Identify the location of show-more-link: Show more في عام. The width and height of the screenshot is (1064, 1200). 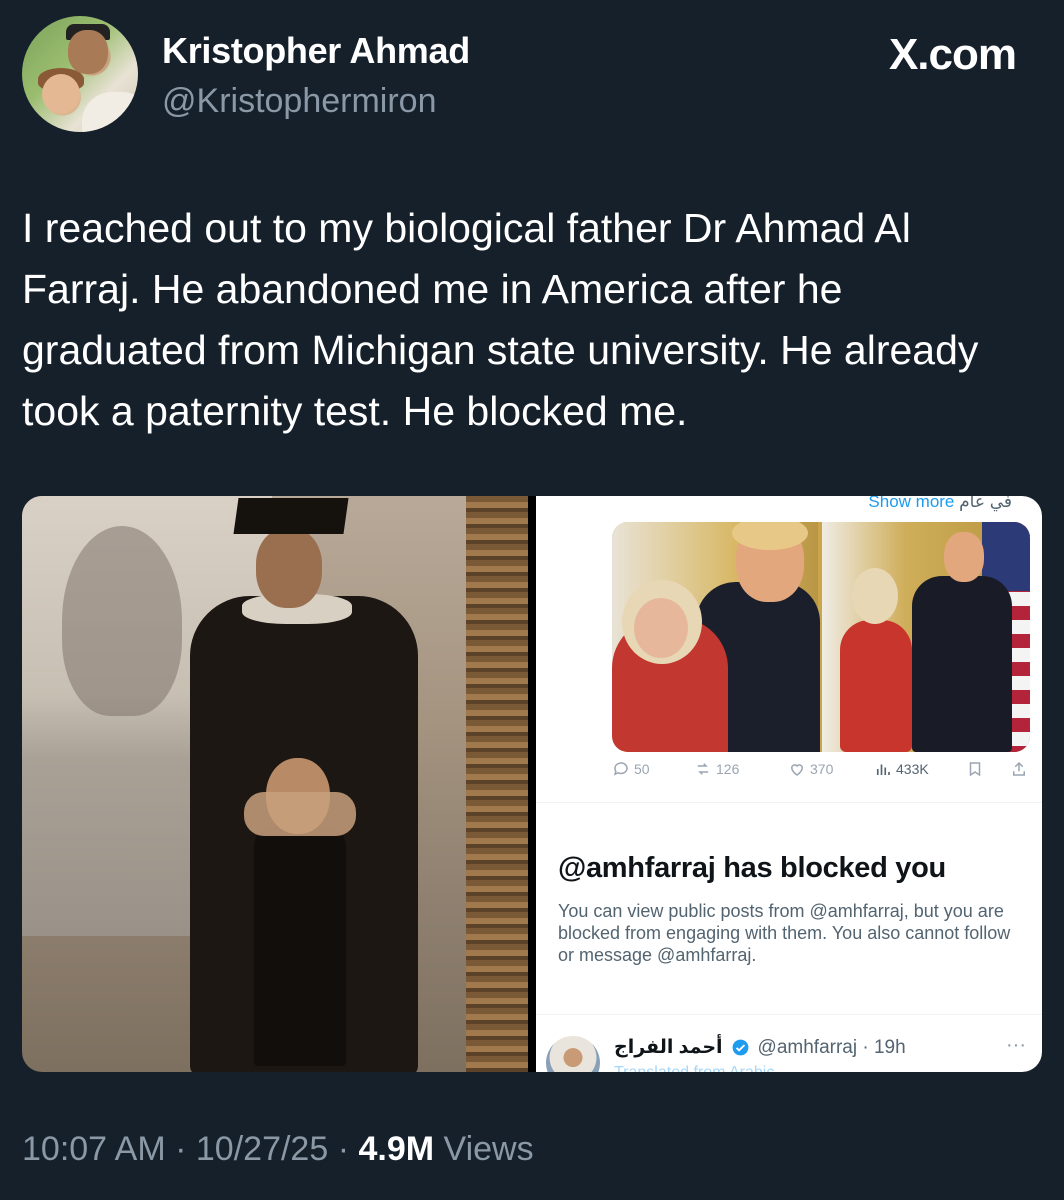
(940, 504).